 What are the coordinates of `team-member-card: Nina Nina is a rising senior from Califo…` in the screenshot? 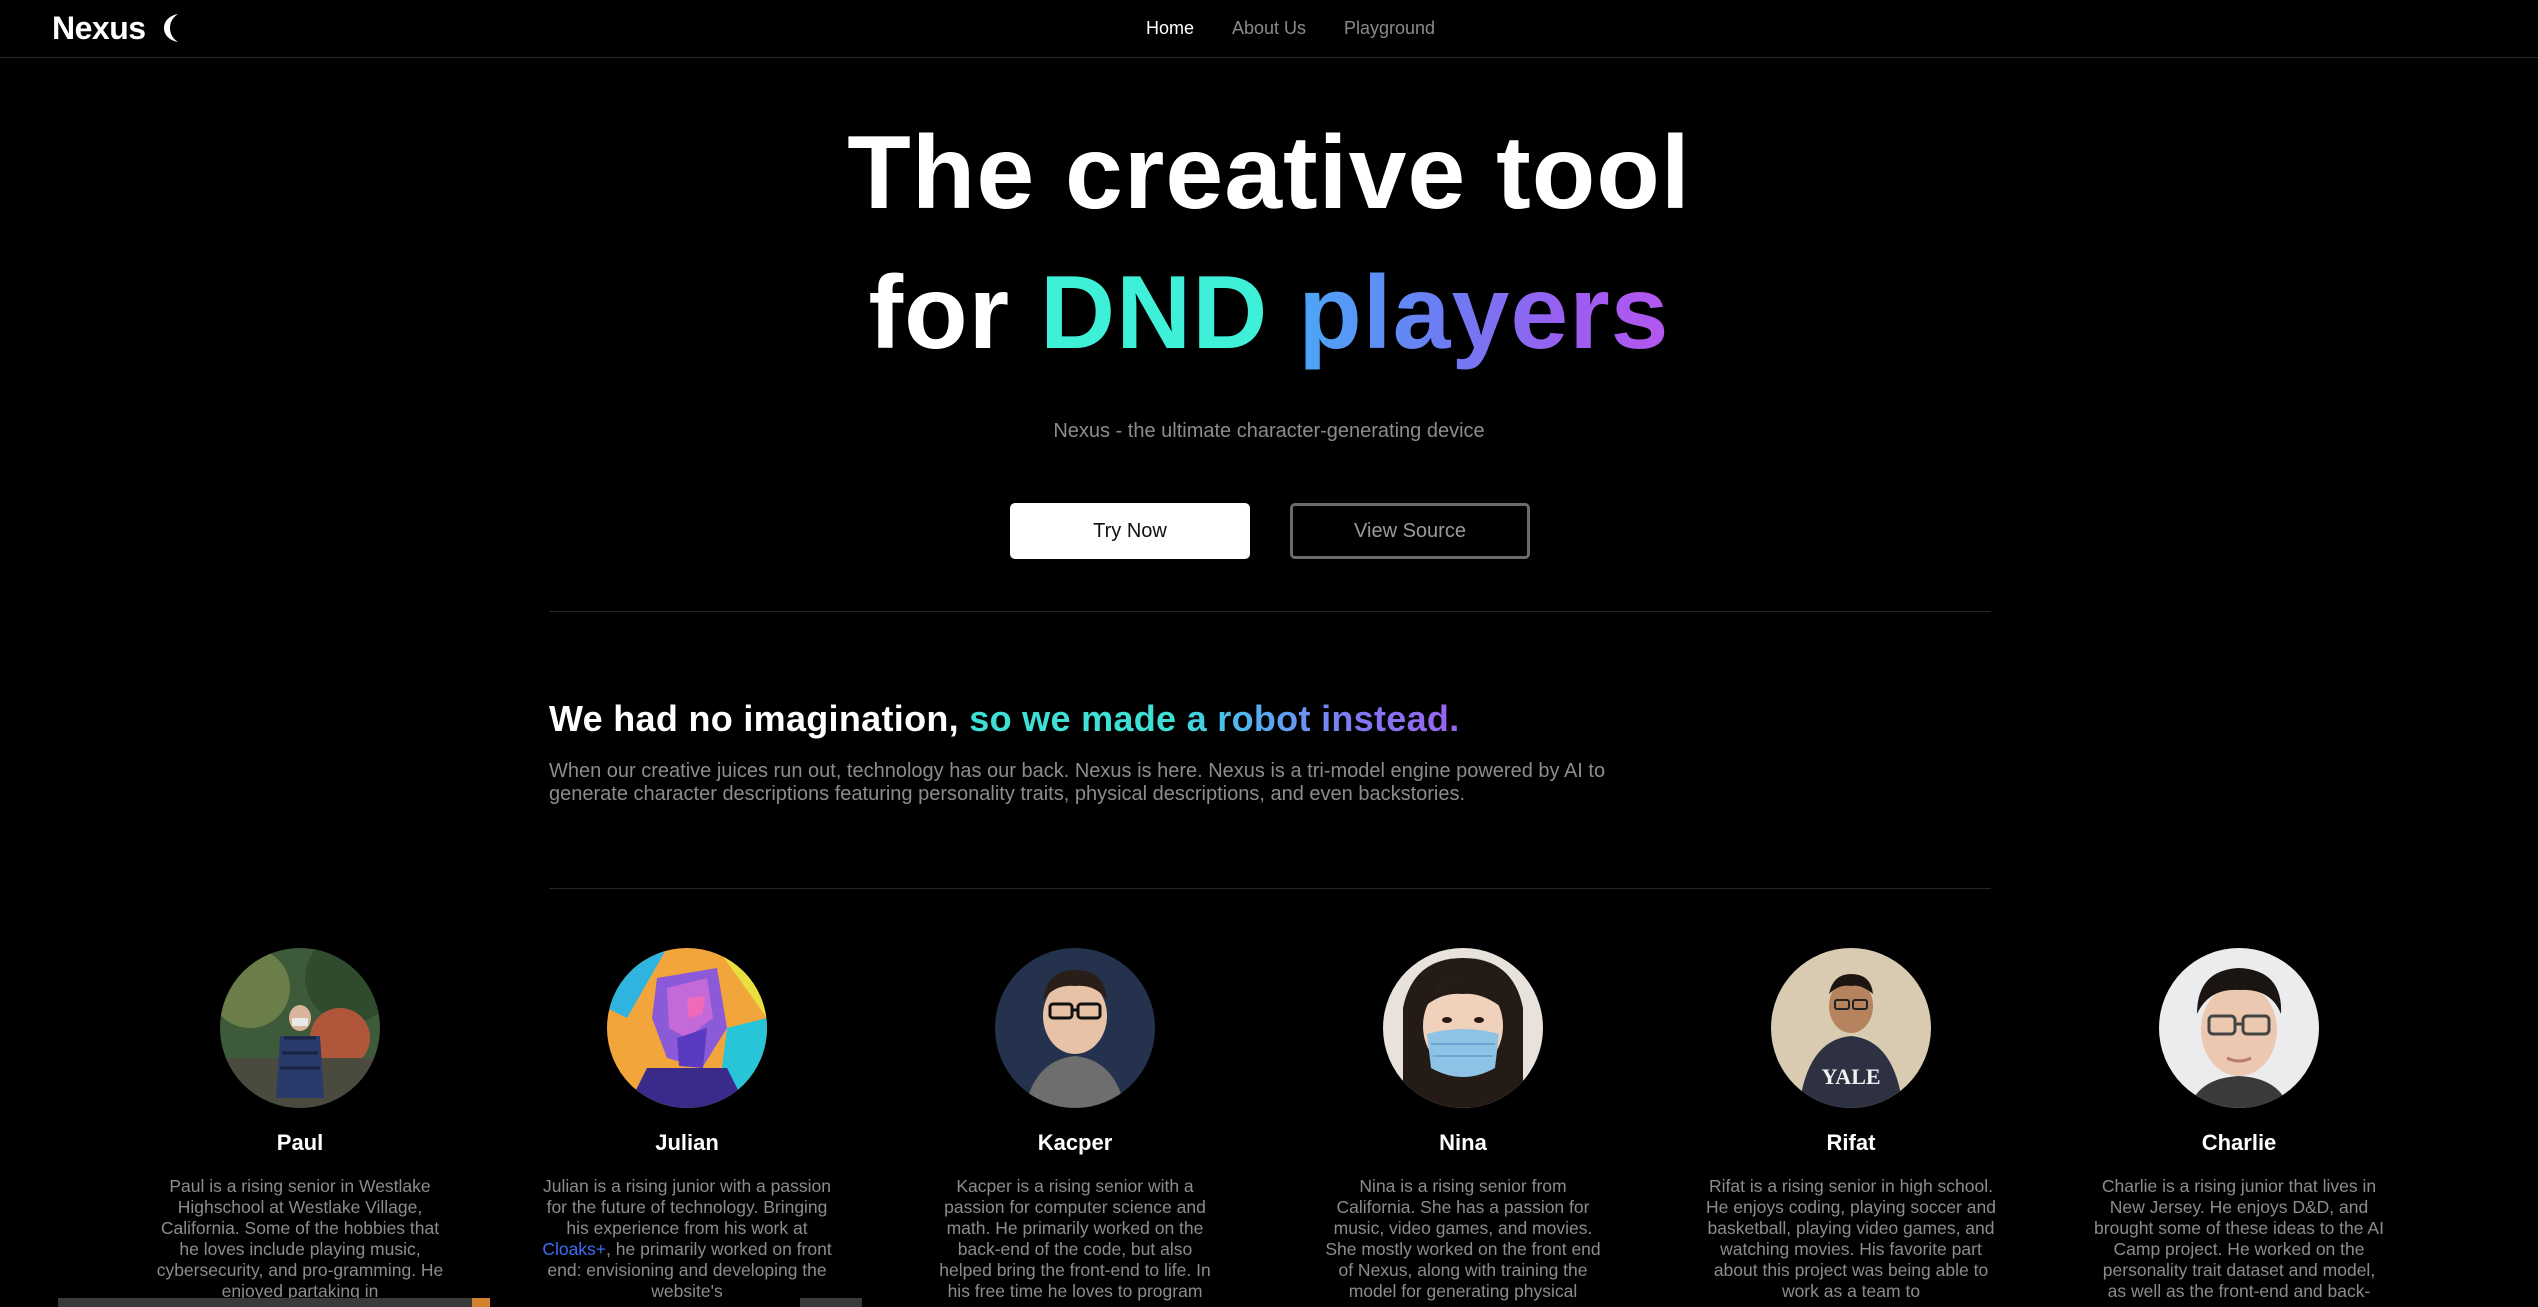 It's located at (1463, 1125).